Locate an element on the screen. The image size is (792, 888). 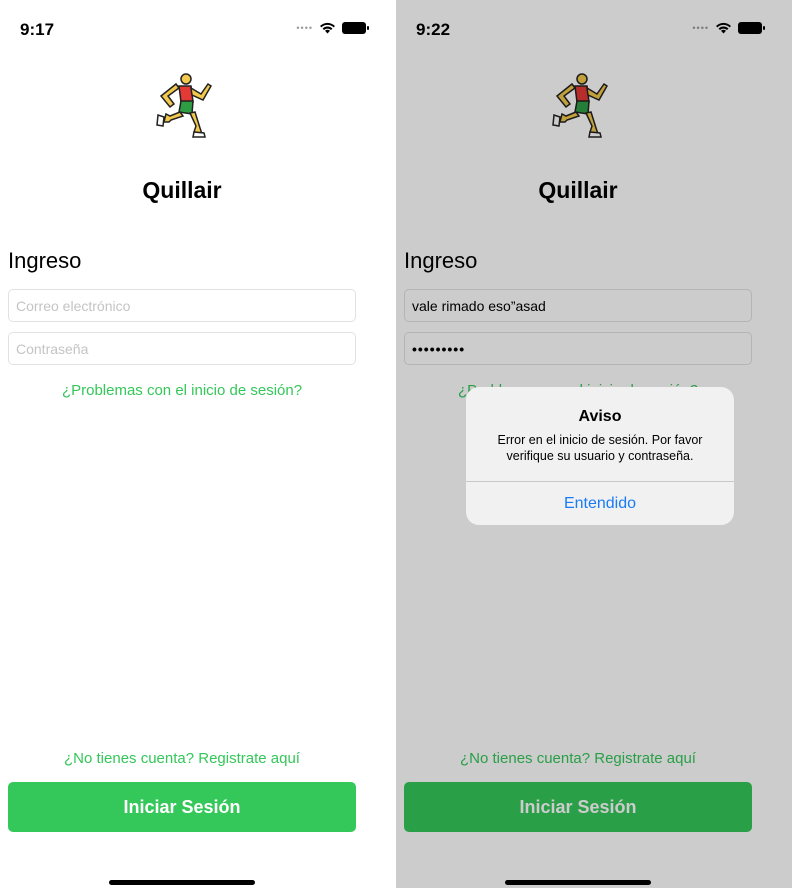
section-title: Ingreso is located at coordinates (45, 260).